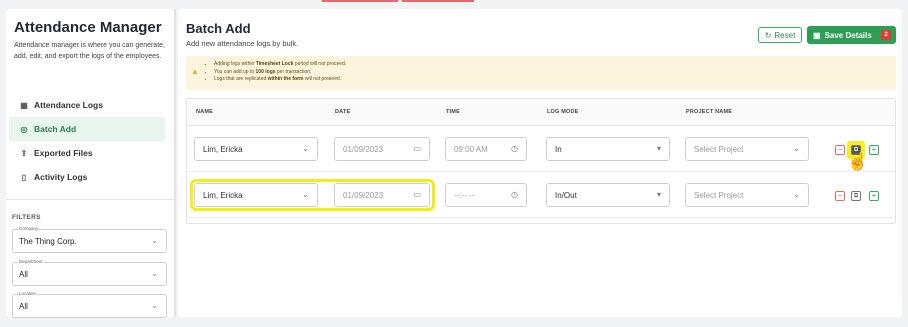 The height and width of the screenshot is (327, 908). Describe the element at coordinates (55, 129) in the screenshot. I see `sidebar-item-label: Batch Add` at that location.